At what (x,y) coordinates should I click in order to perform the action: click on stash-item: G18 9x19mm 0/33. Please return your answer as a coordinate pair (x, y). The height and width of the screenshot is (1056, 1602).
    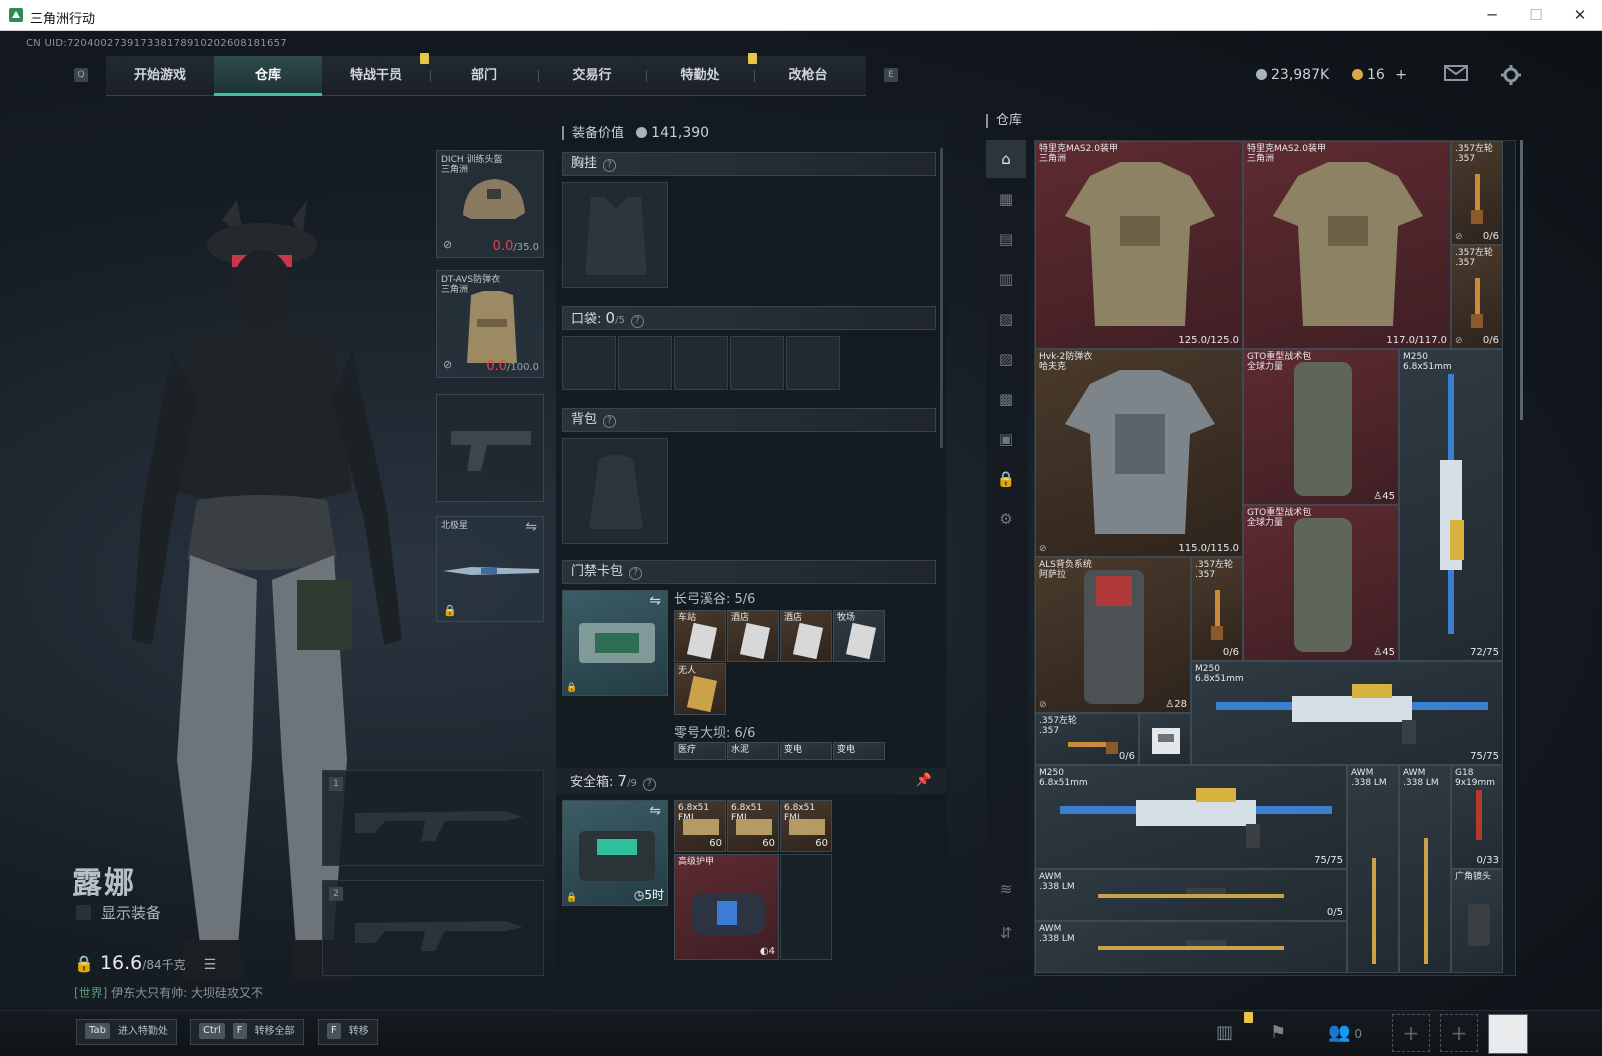
    Looking at the image, I should click on (1477, 817).